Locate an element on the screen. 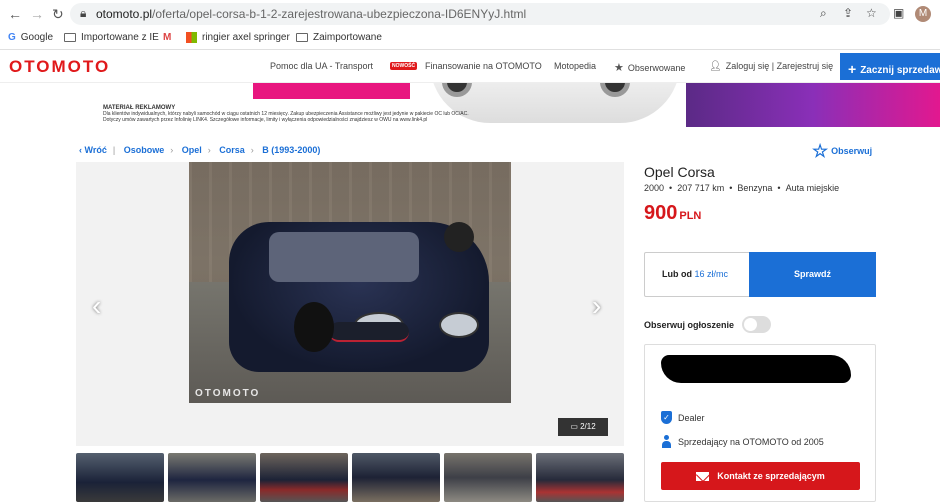 This screenshot has height=502, width=940. breadcrumb-osobowe: Osobowe is located at coordinates (144, 150).